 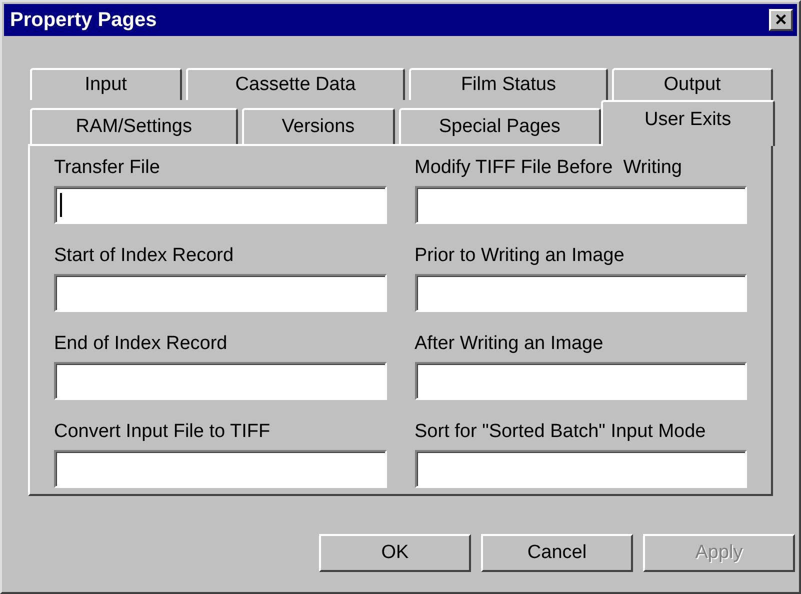 I want to click on tab: Special Pages, so click(x=499, y=126).